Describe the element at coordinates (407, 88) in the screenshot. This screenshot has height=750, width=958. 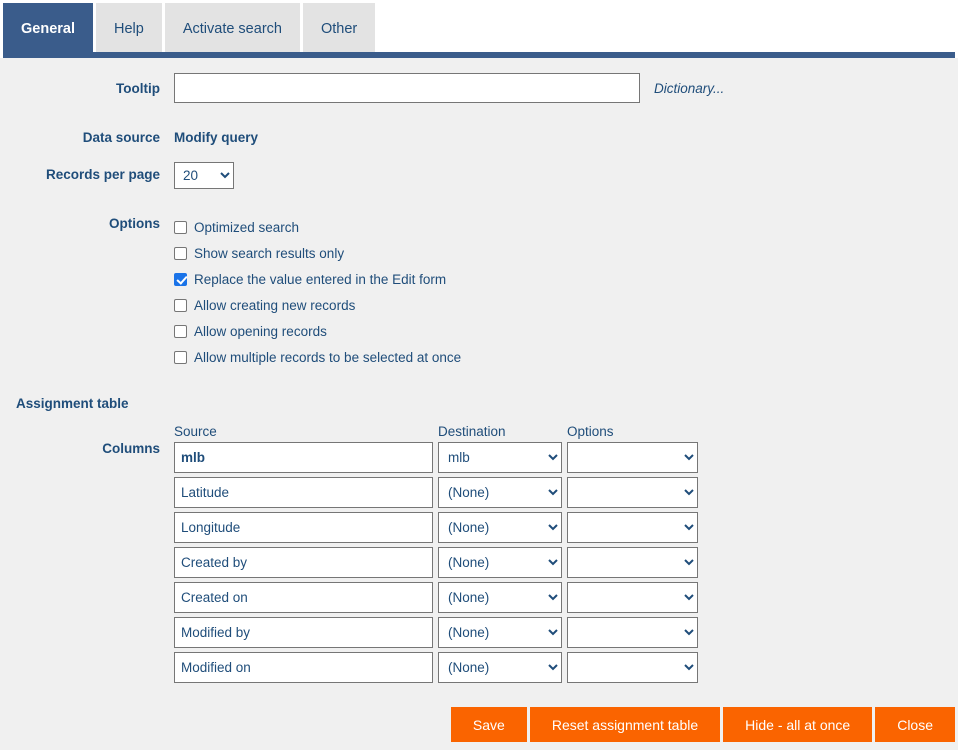
I see `tooltip-input` at that location.